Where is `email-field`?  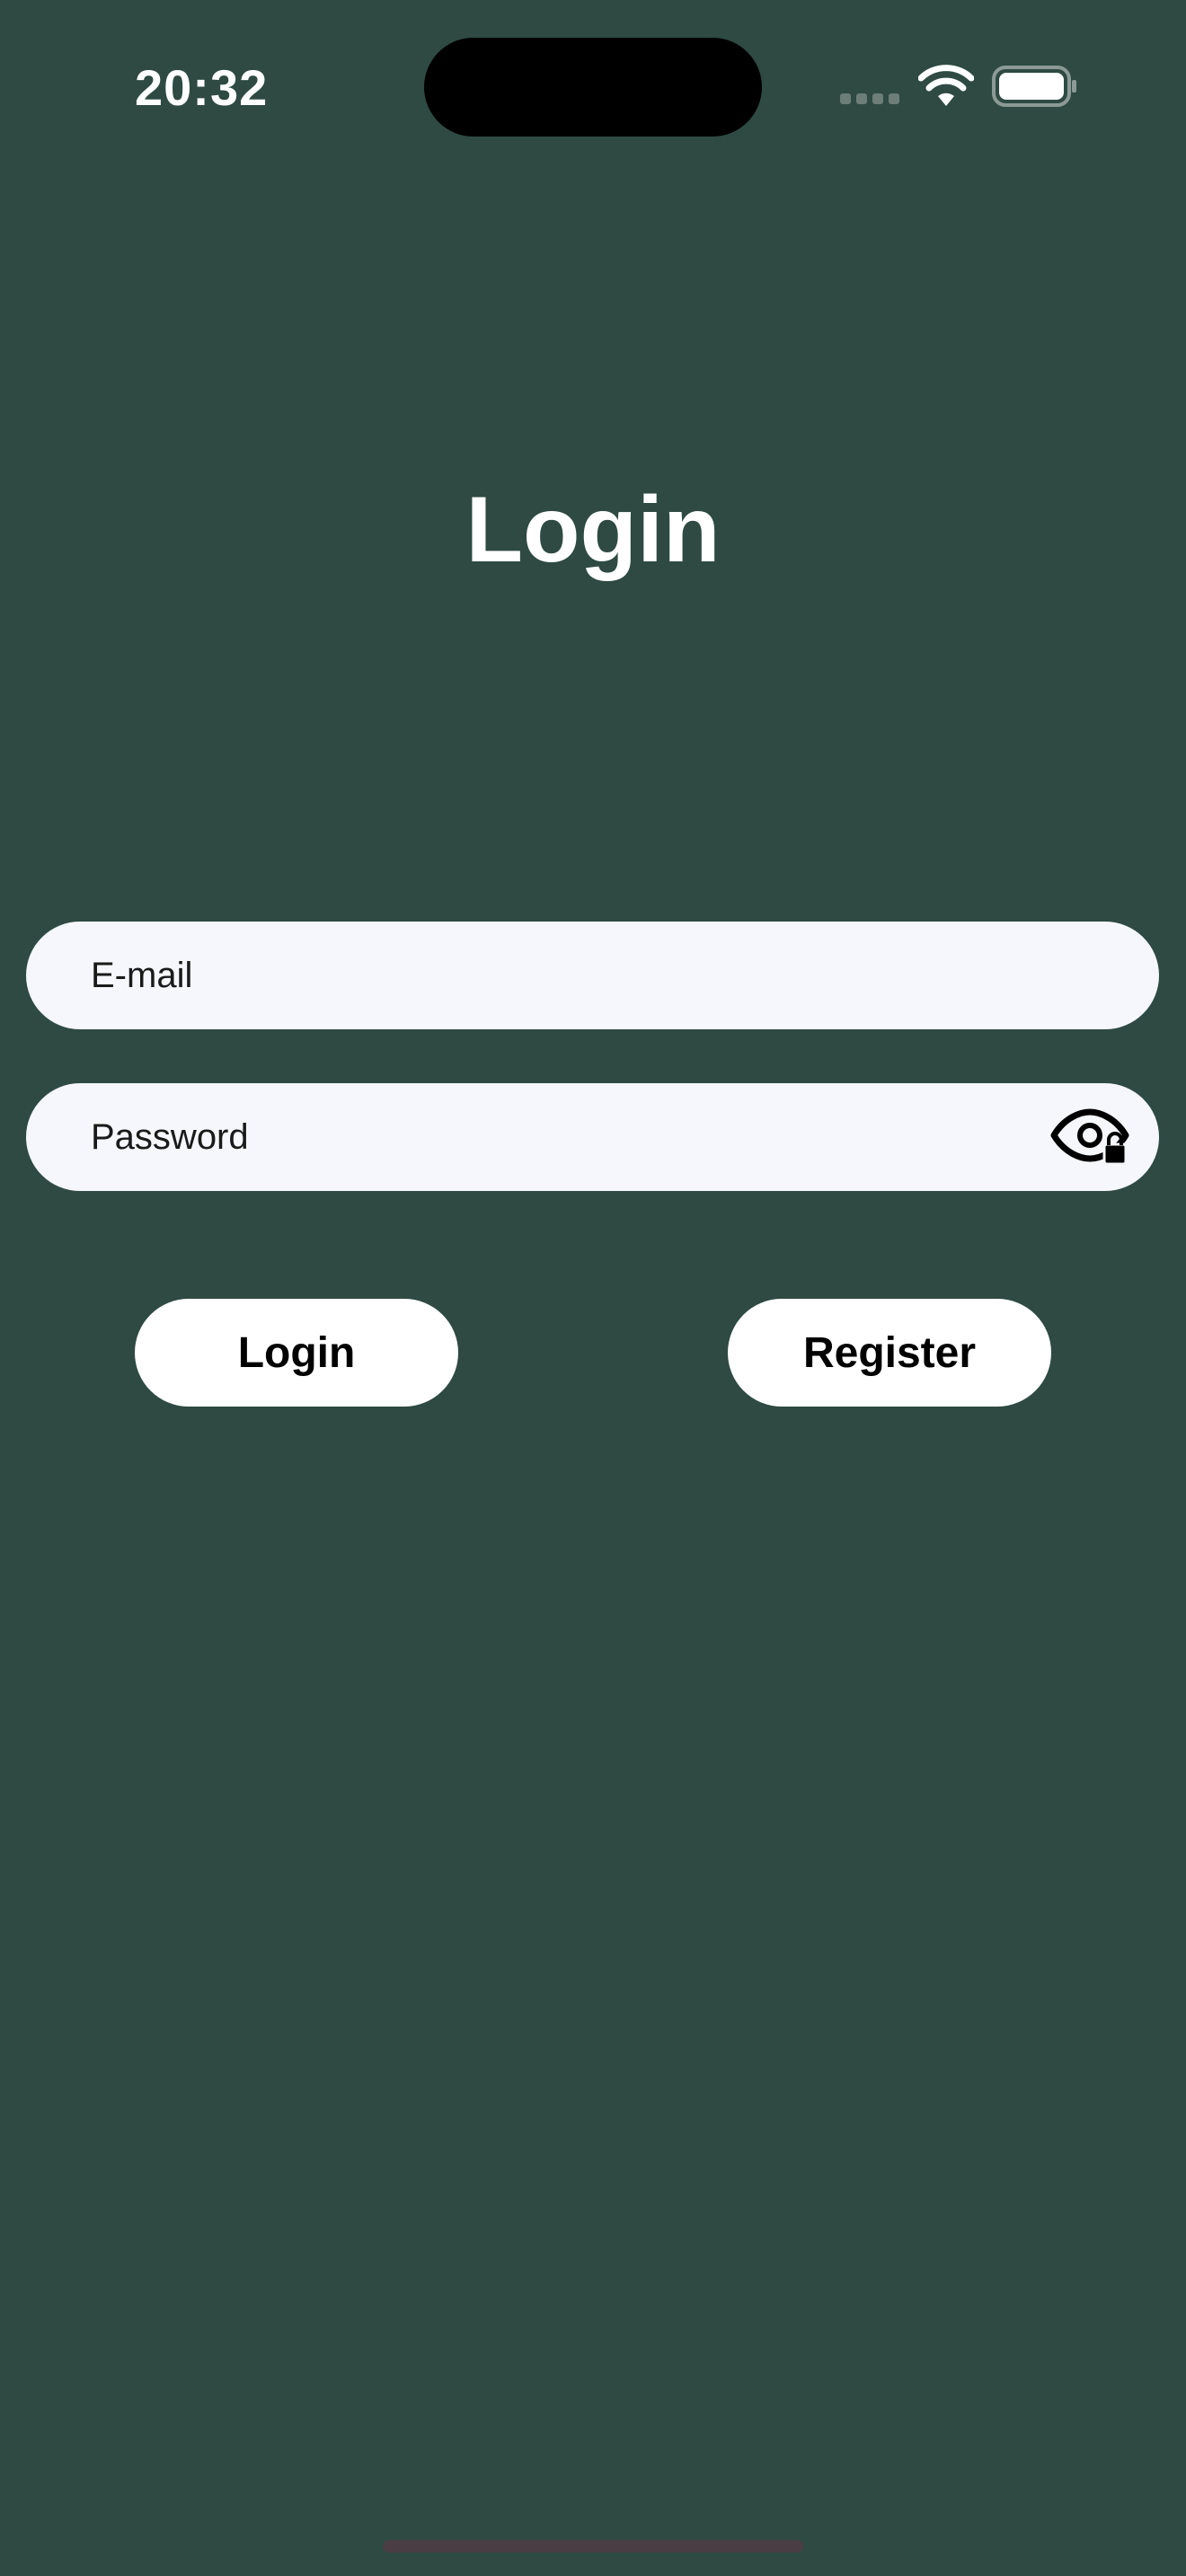
email-field is located at coordinates (562, 975).